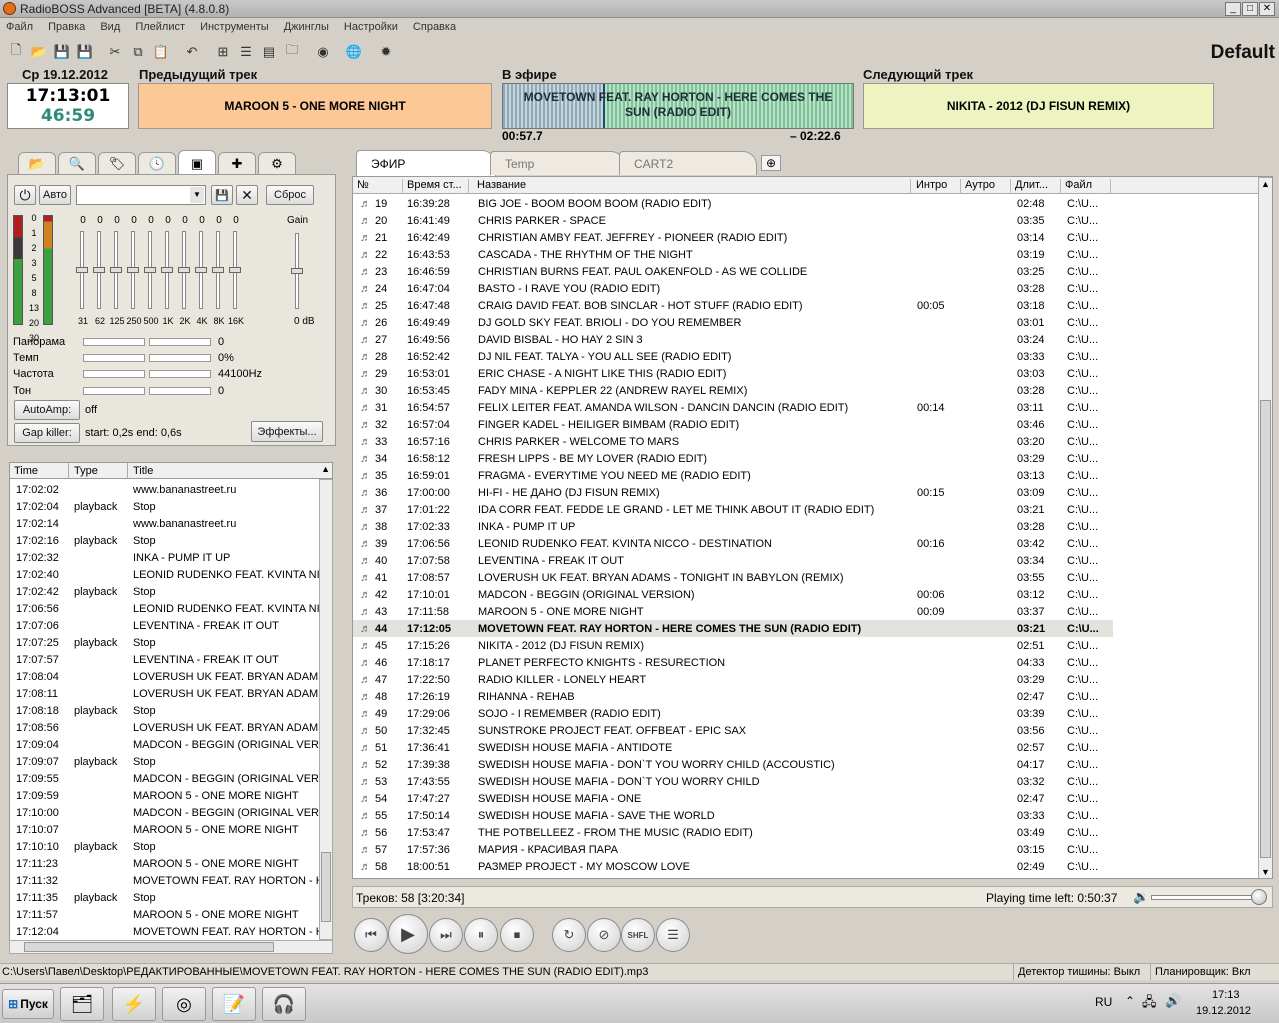  What do you see at coordinates (223, 52) in the screenshot?
I see `add-track-icon: ⊞` at bounding box center [223, 52].